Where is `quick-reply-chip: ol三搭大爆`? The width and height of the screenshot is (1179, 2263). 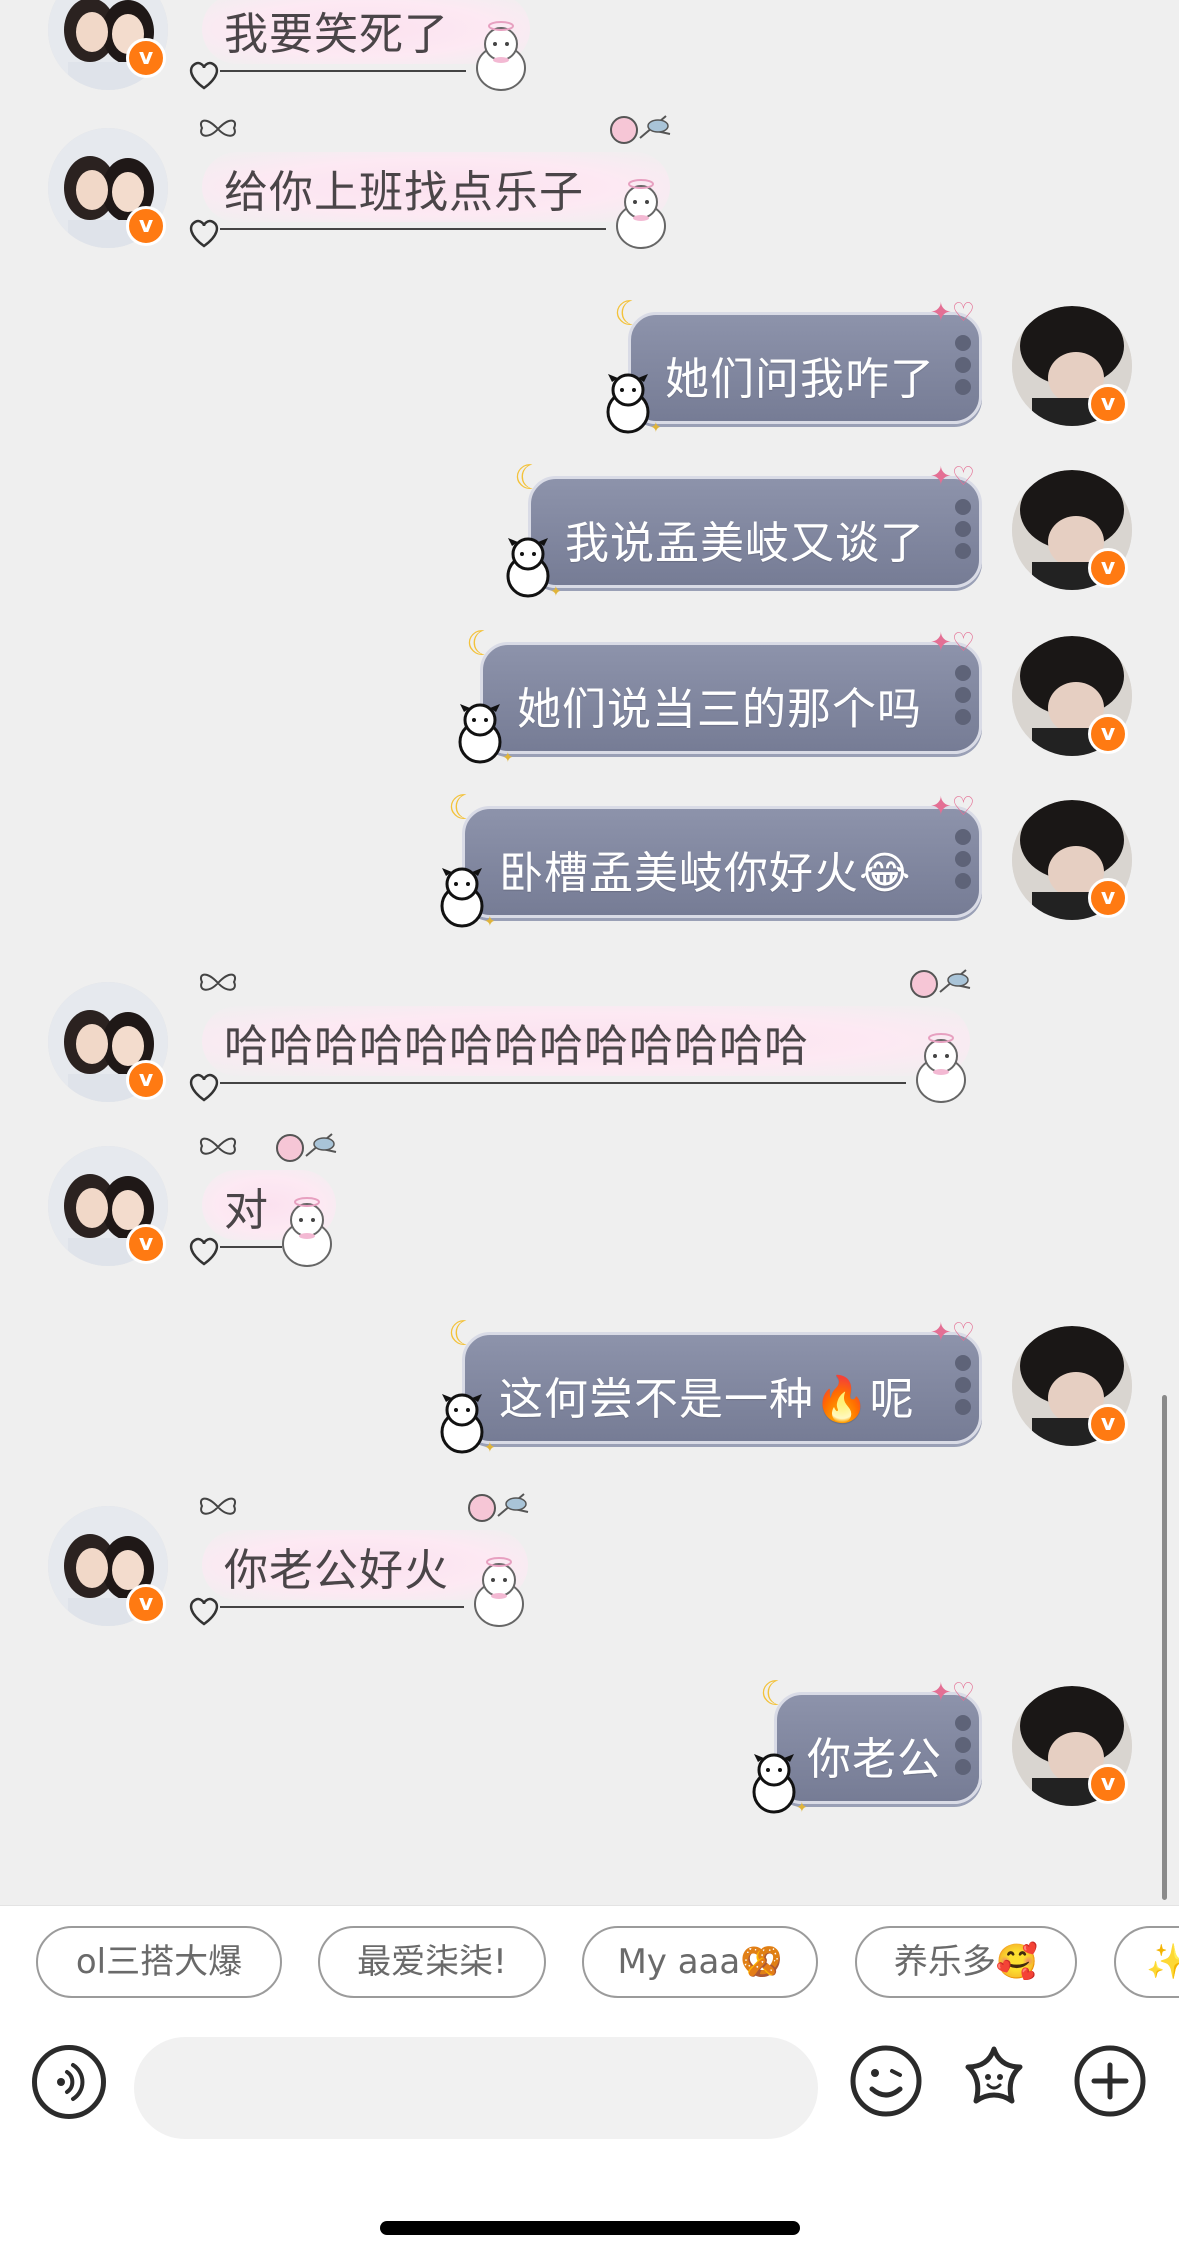 quick-reply-chip: ol三搭大爆 is located at coordinates (159, 1962).